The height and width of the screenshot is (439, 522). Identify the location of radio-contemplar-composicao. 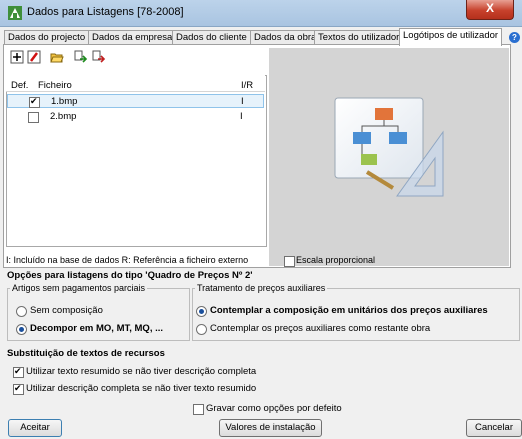
(201, 311).